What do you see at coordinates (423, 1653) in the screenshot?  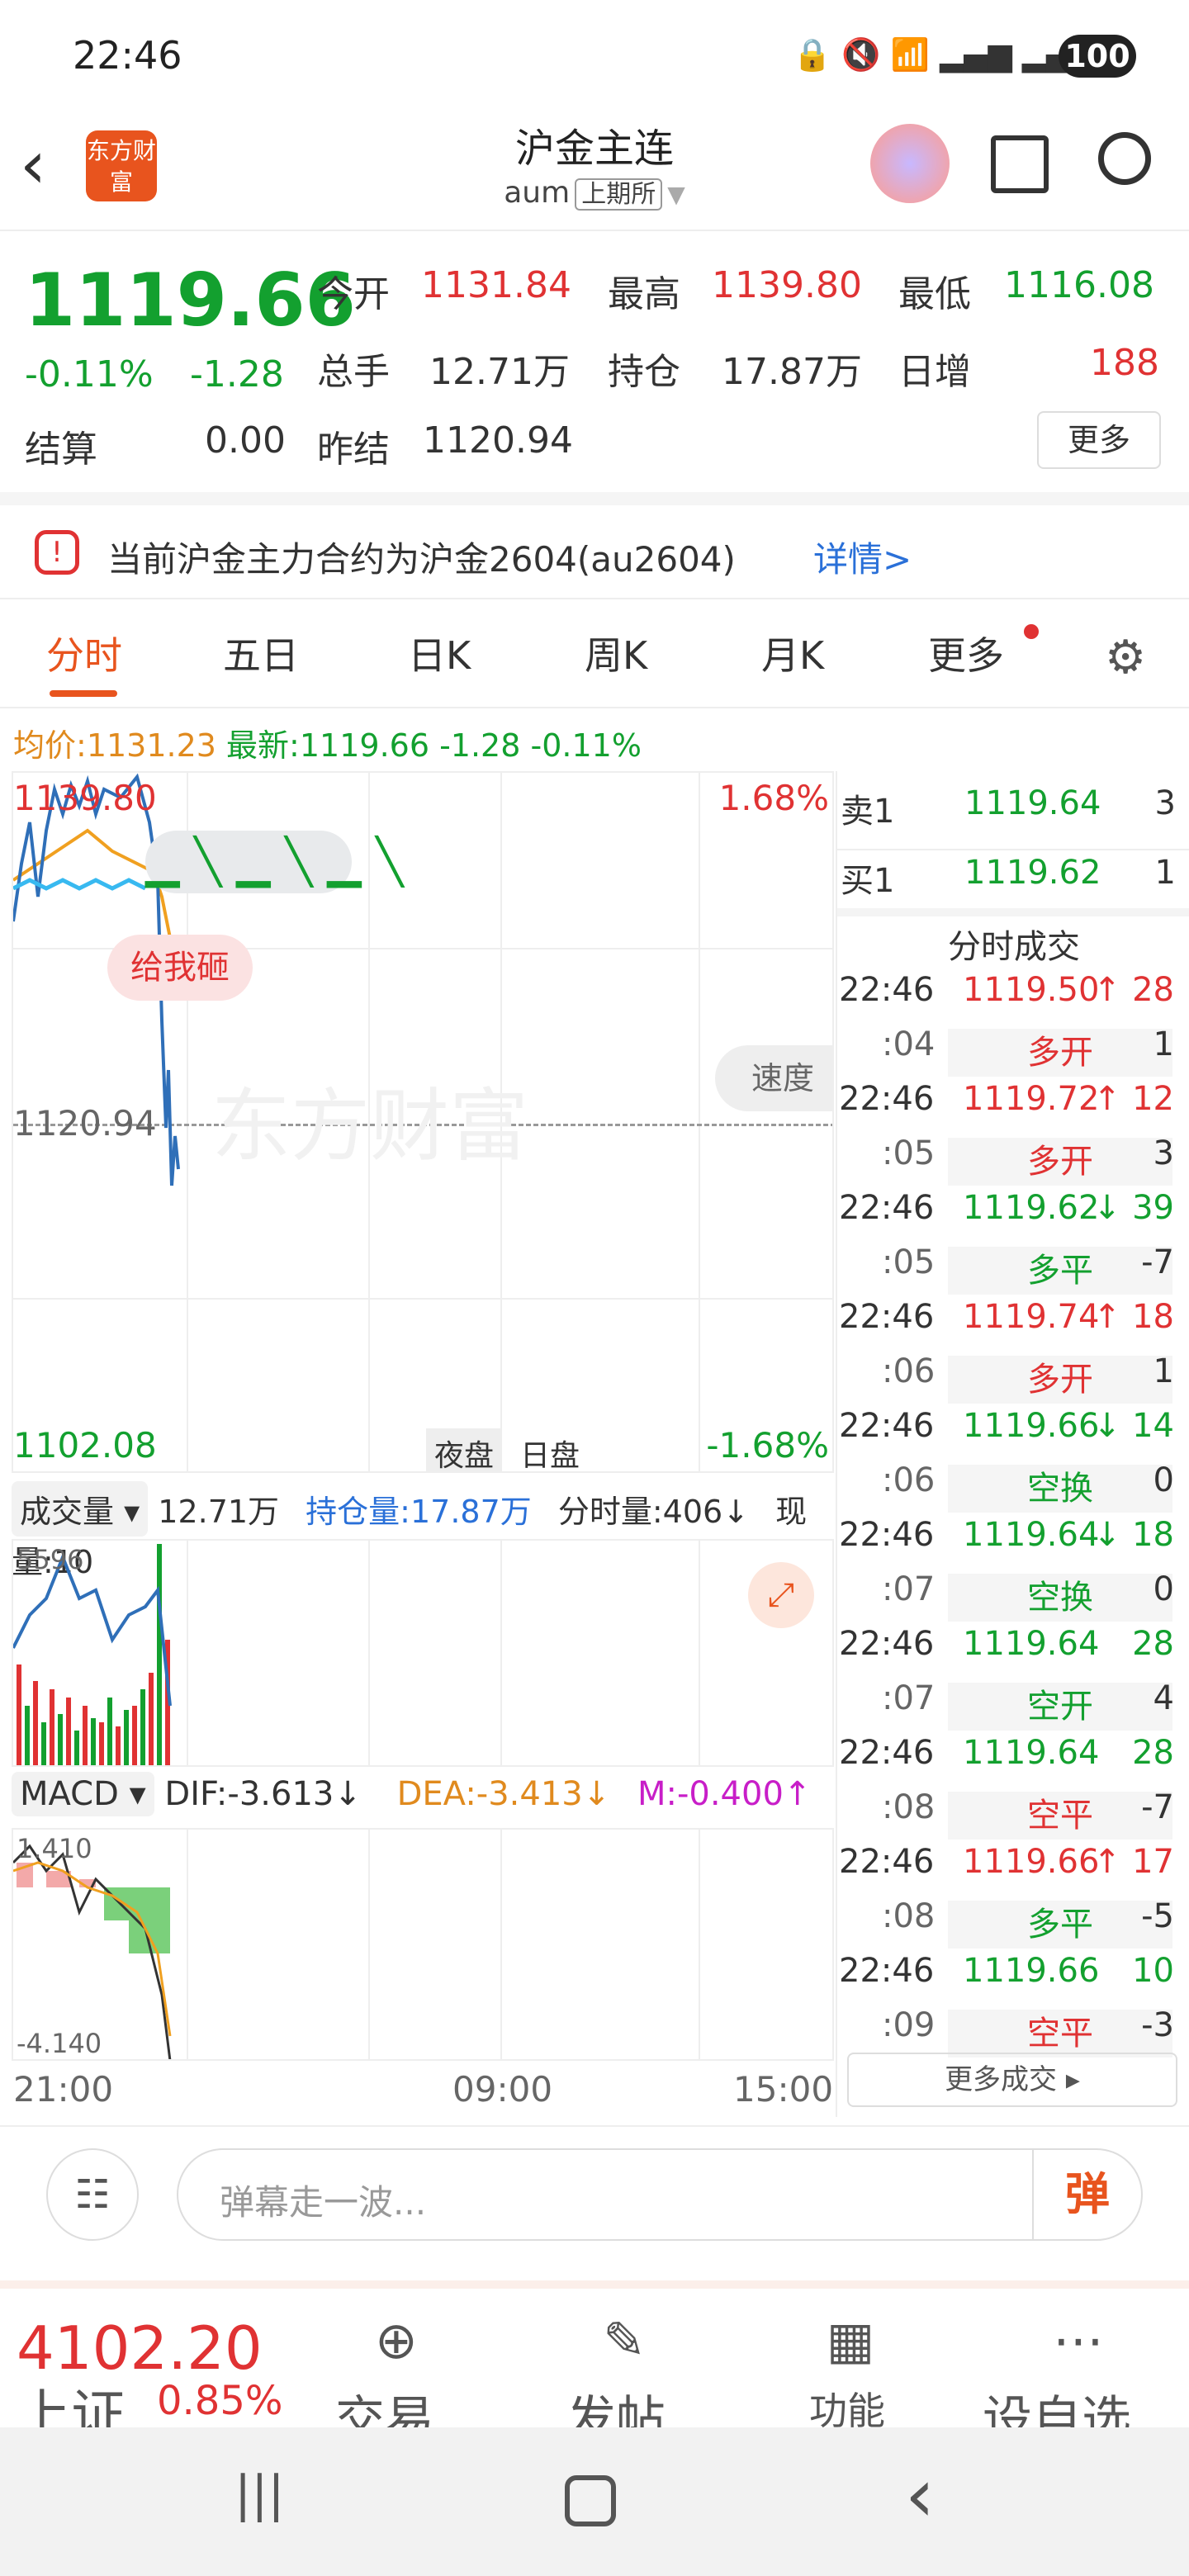 I see `volume-chart: 5596 ⤢` at bounding box center [423, 1653].